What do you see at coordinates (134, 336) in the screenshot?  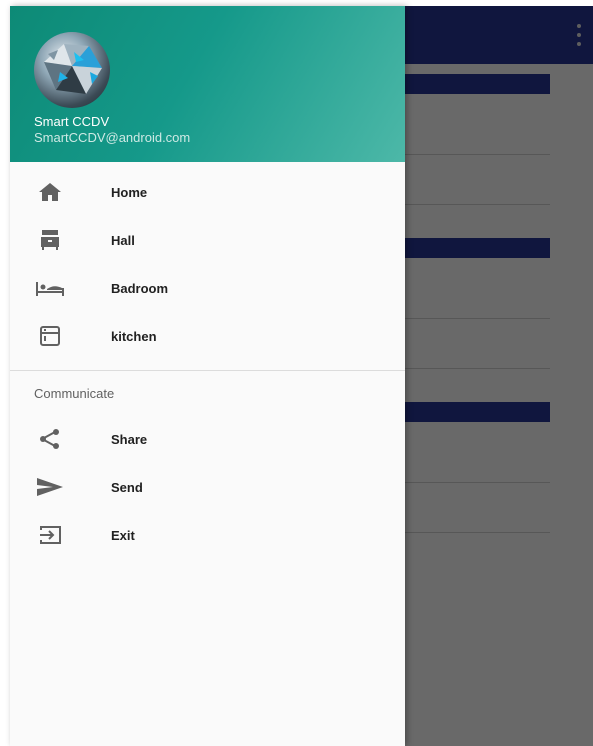 I see `menu-item-label: kitchen` at bounding box center [134, 336].